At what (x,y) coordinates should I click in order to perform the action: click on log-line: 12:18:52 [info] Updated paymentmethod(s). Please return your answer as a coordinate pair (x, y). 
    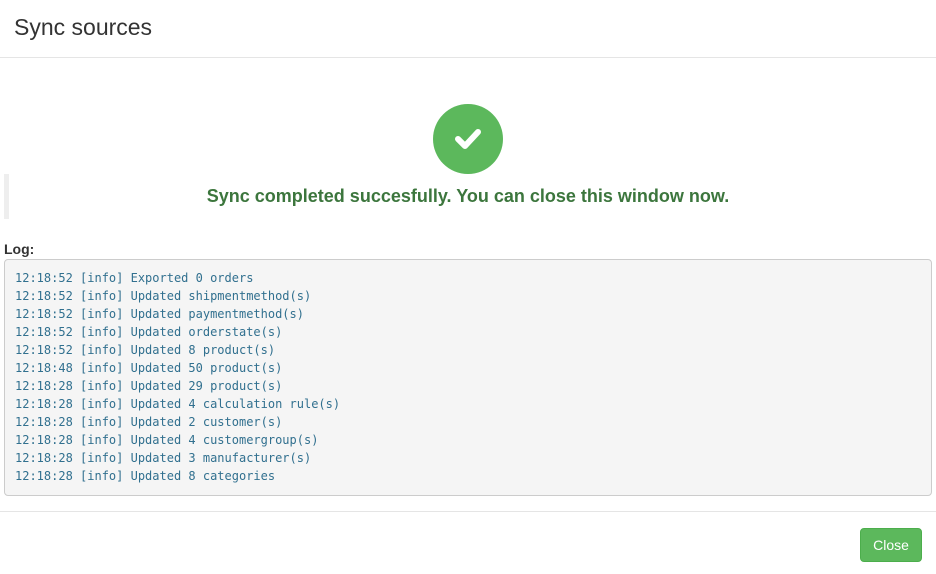
    Looking at the image, I should click on (159, 314).